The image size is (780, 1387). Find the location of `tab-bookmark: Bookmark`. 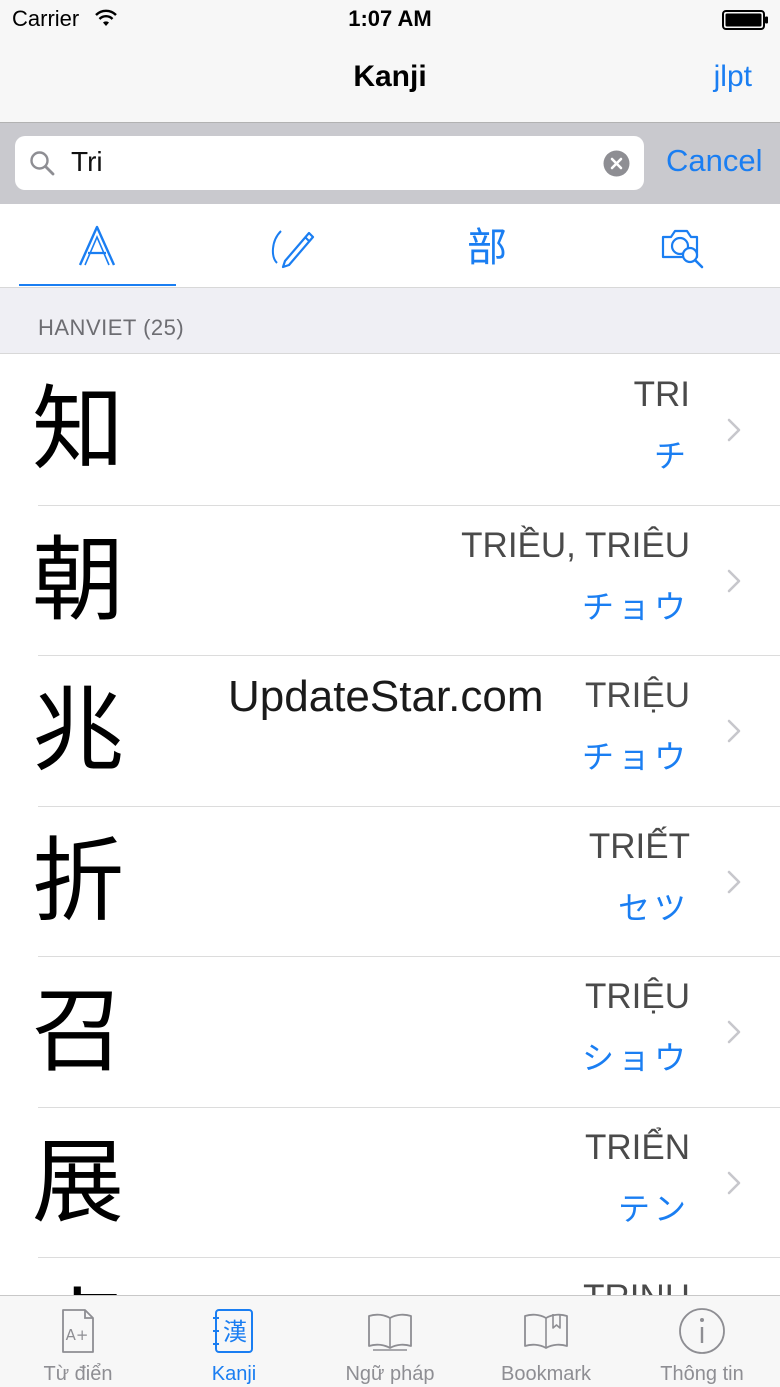

tab-bookmark: Bookmark is located at coordinates (546, 1341).